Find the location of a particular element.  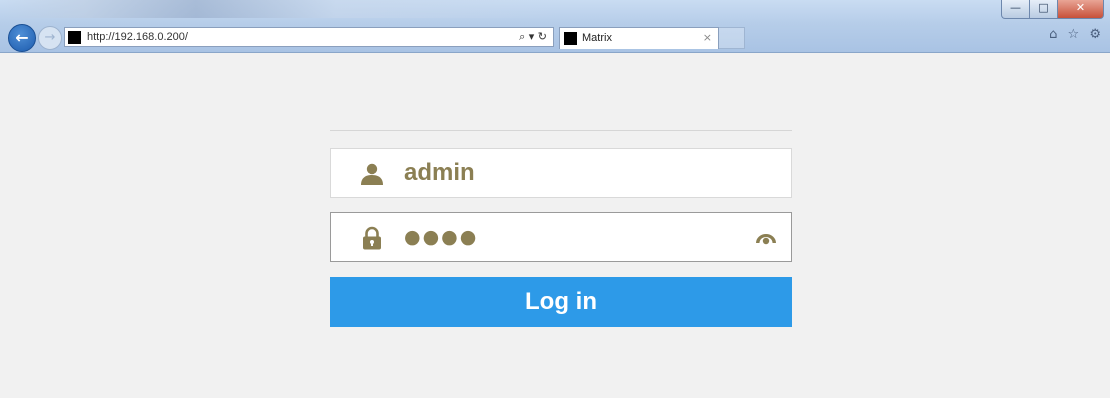

tab-title: Matrix is located at coordinates (597, 38).